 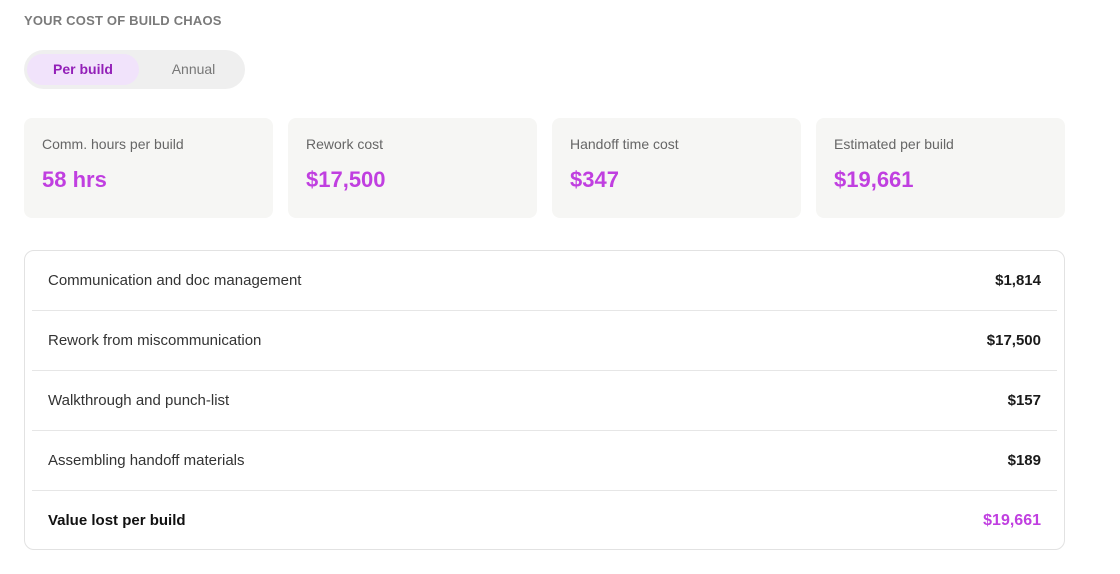 I want to click on card-handoff-time-cost: Handoff time cost $347, so click(x=676, y=168).